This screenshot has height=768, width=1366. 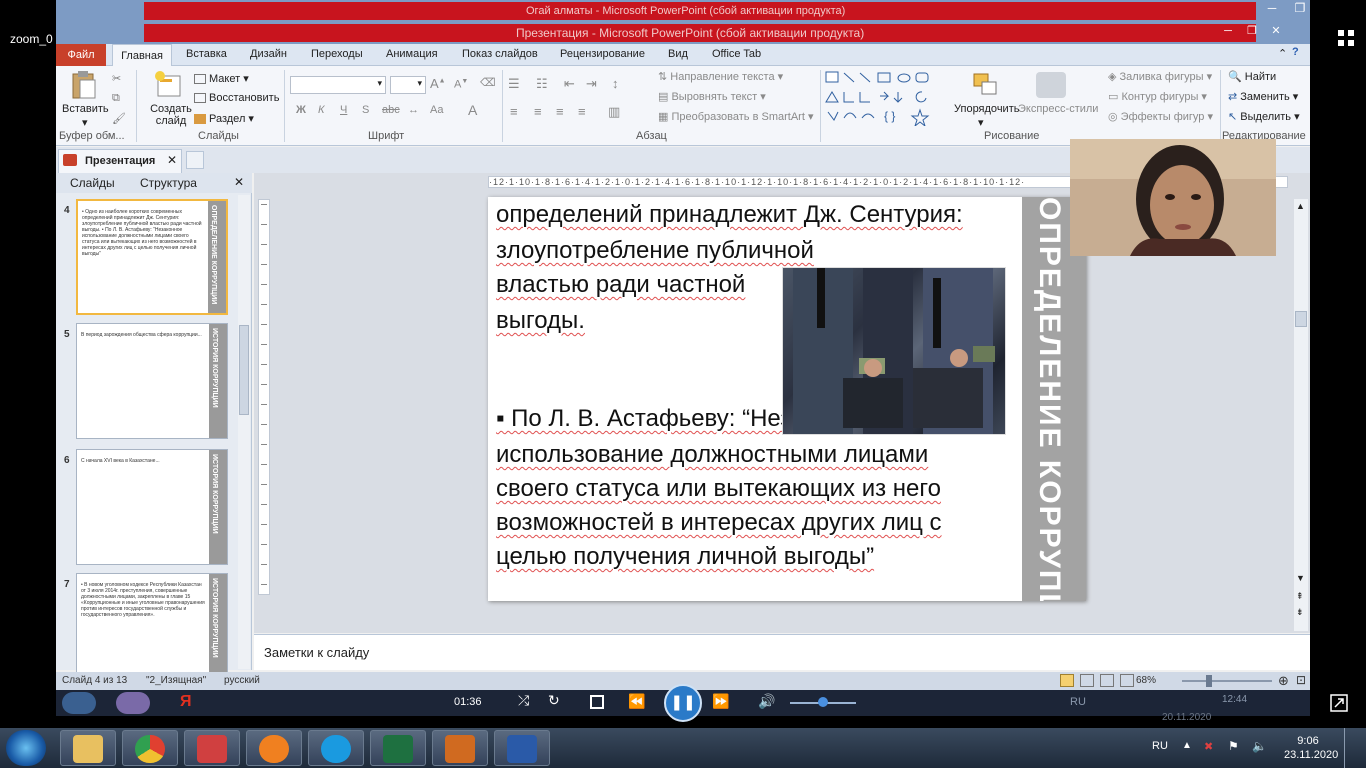 I want to click on tray-network-icon: ✖, so click(x=1208, y=746).